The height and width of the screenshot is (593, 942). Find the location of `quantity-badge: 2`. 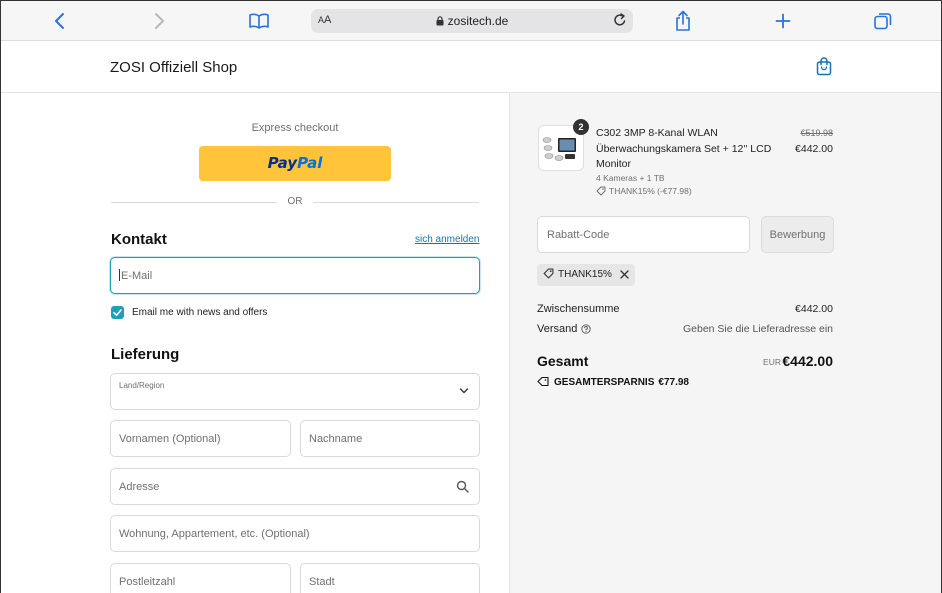

quantity-badge: 2 is located at coordinates (581, 127).